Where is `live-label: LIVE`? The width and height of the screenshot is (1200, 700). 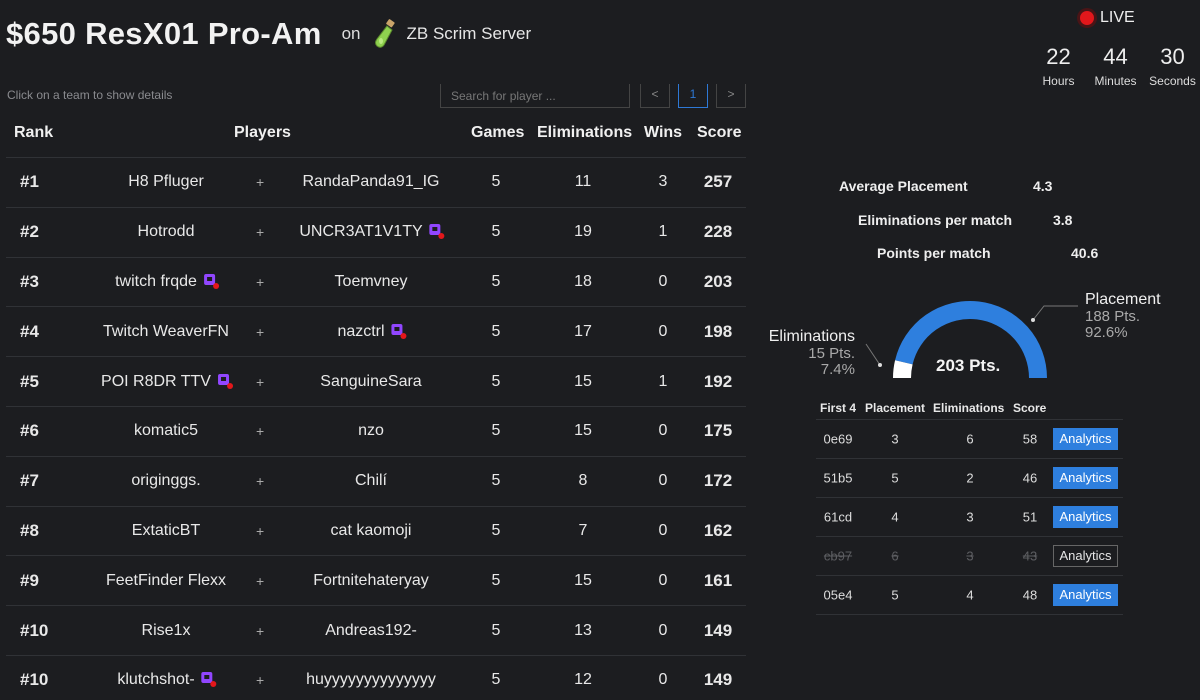 live-label: LIVE is located at coordinates (1117, 17).